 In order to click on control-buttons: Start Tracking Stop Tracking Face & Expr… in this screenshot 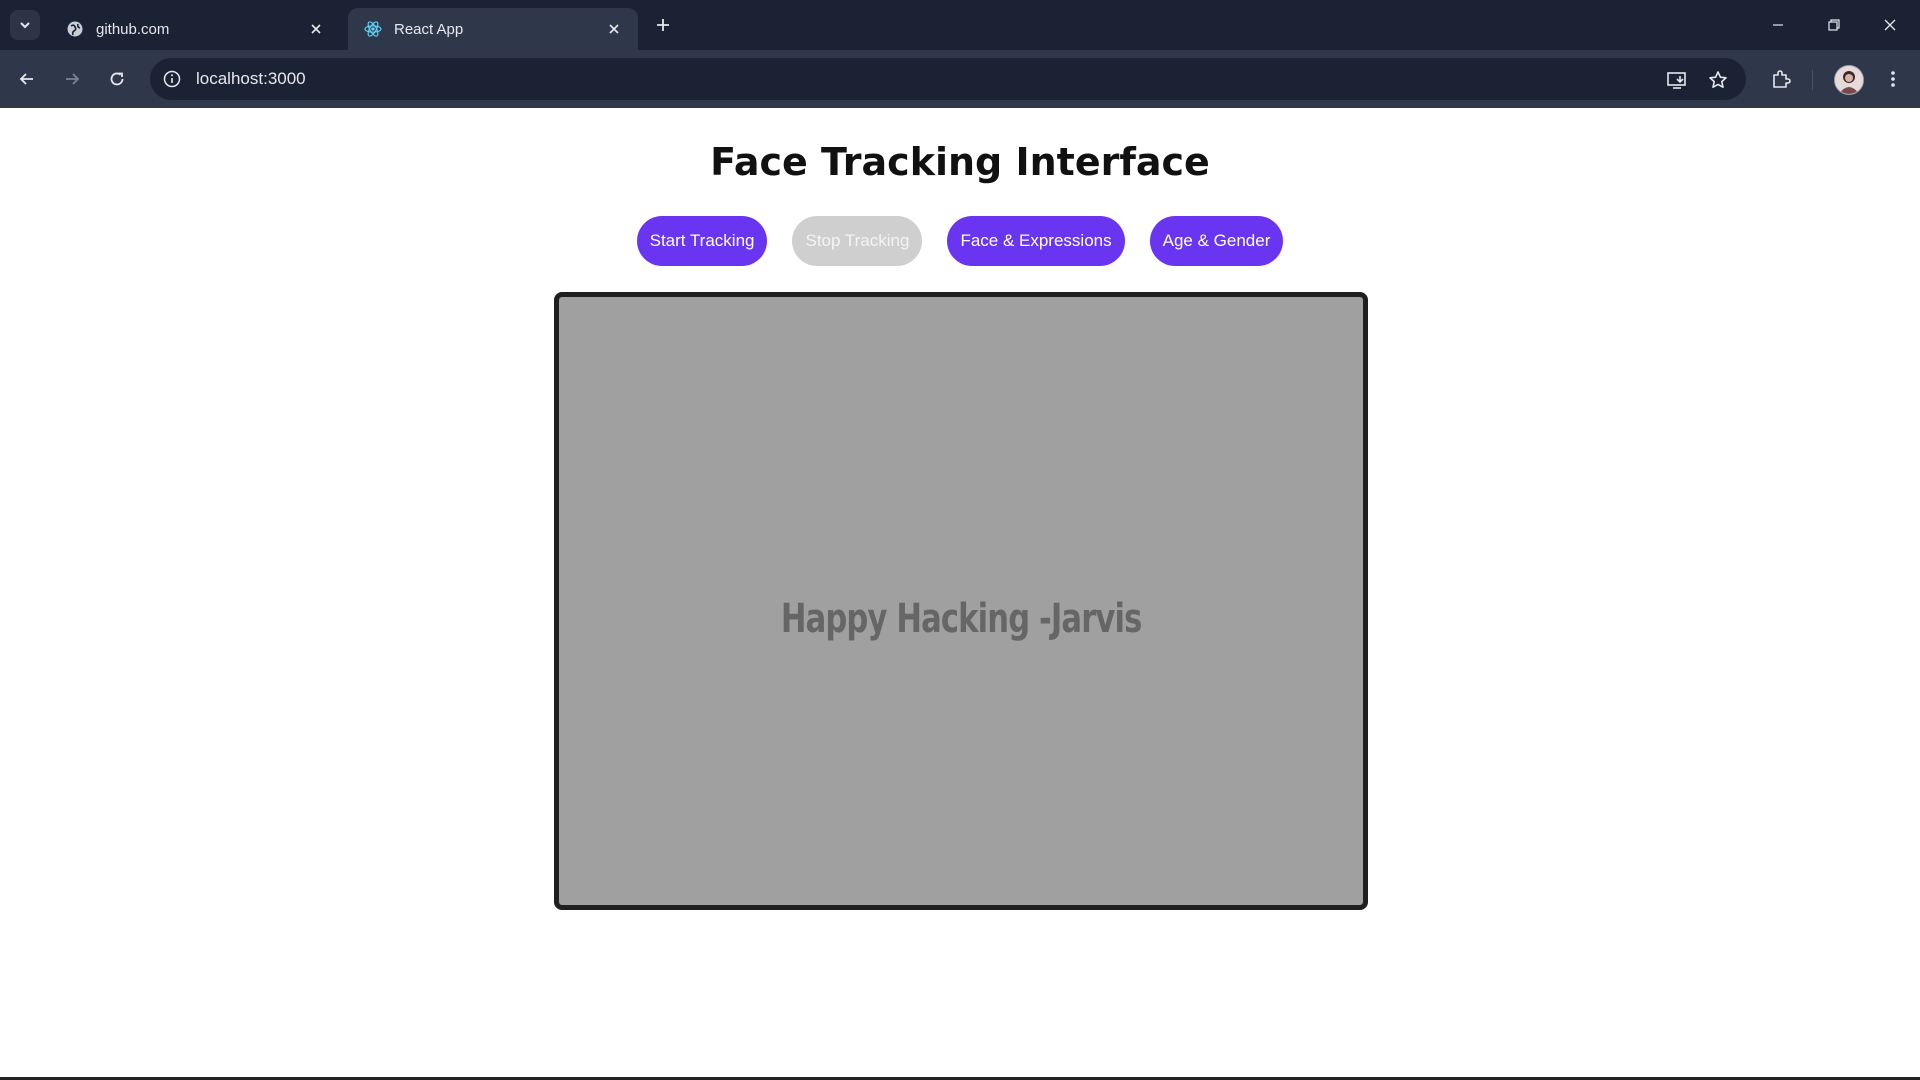, I will do `click(960, 241)`.